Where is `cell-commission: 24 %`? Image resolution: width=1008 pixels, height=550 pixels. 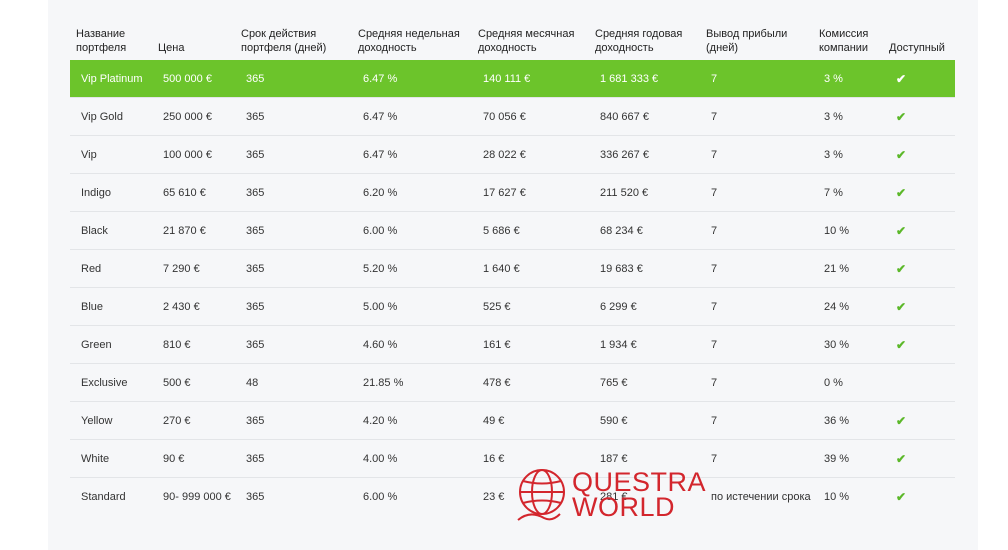 cell-commission: 24 % is located at coordinates (848, 306).